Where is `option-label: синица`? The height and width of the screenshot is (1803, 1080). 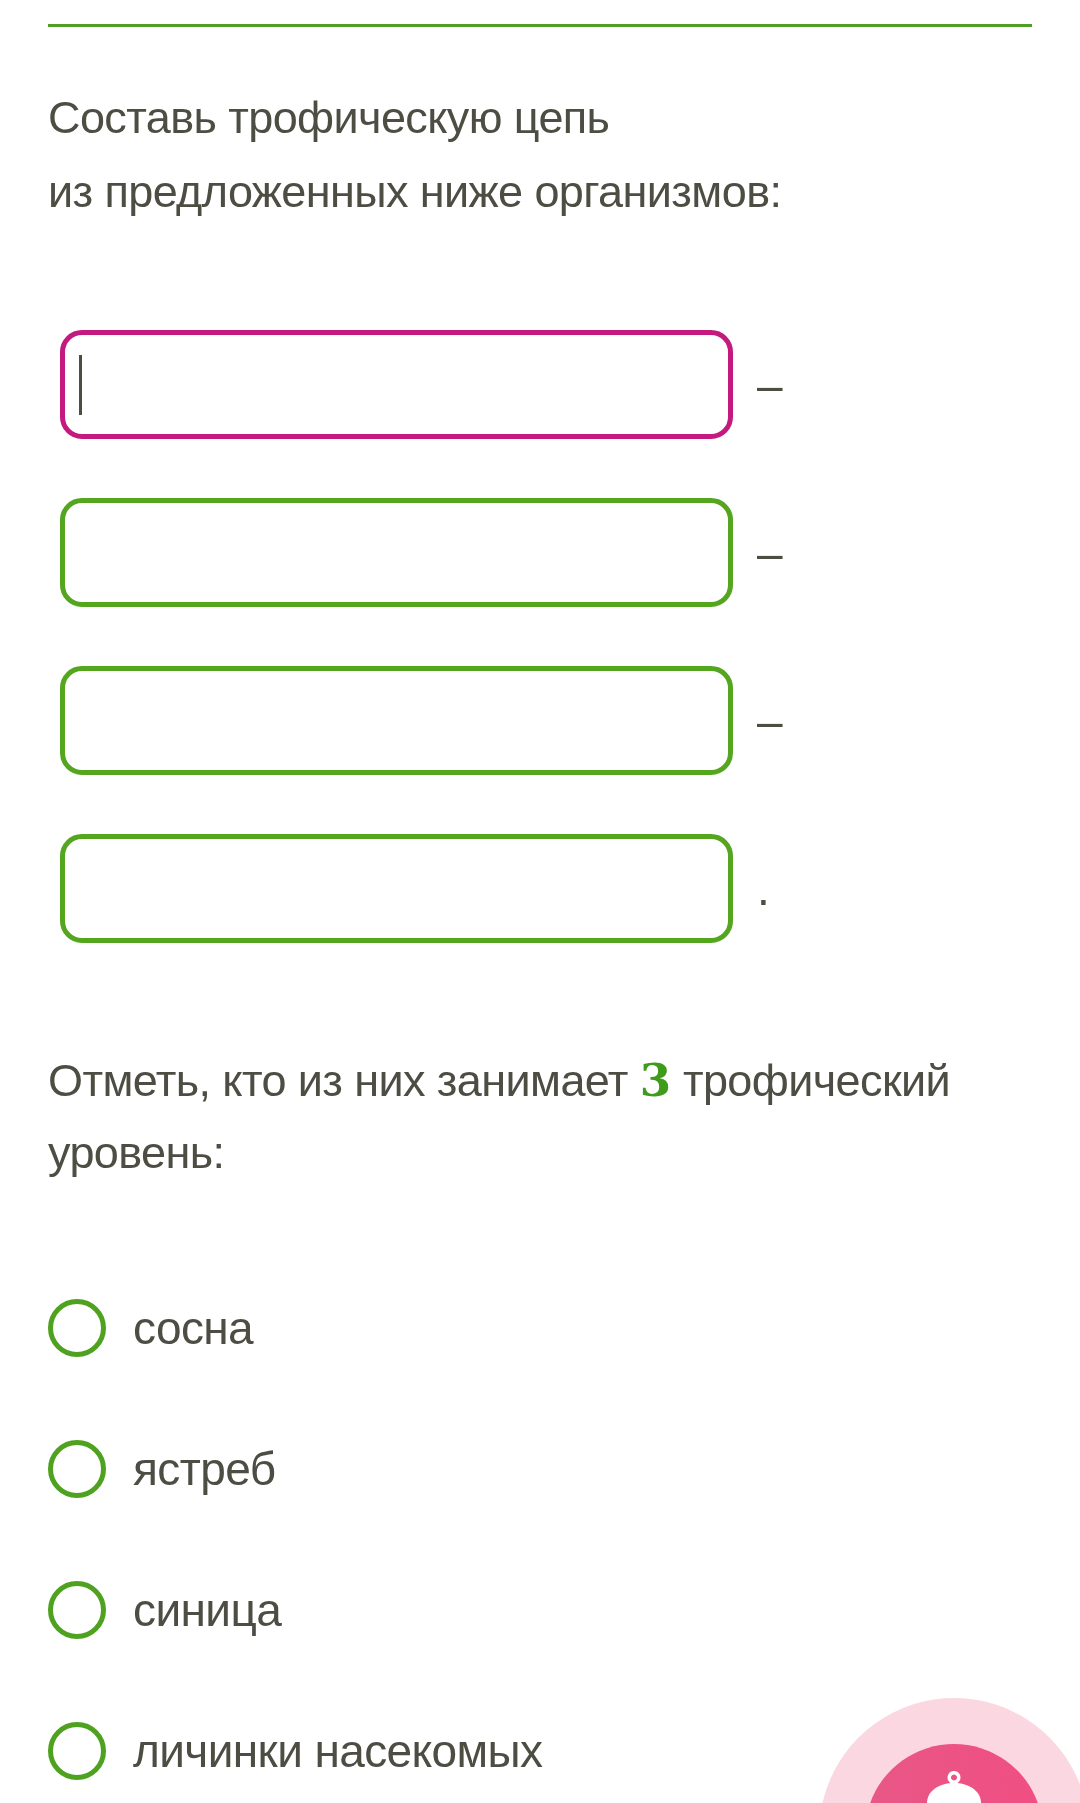 option-label: синица is located at coordinates (207, 1610).